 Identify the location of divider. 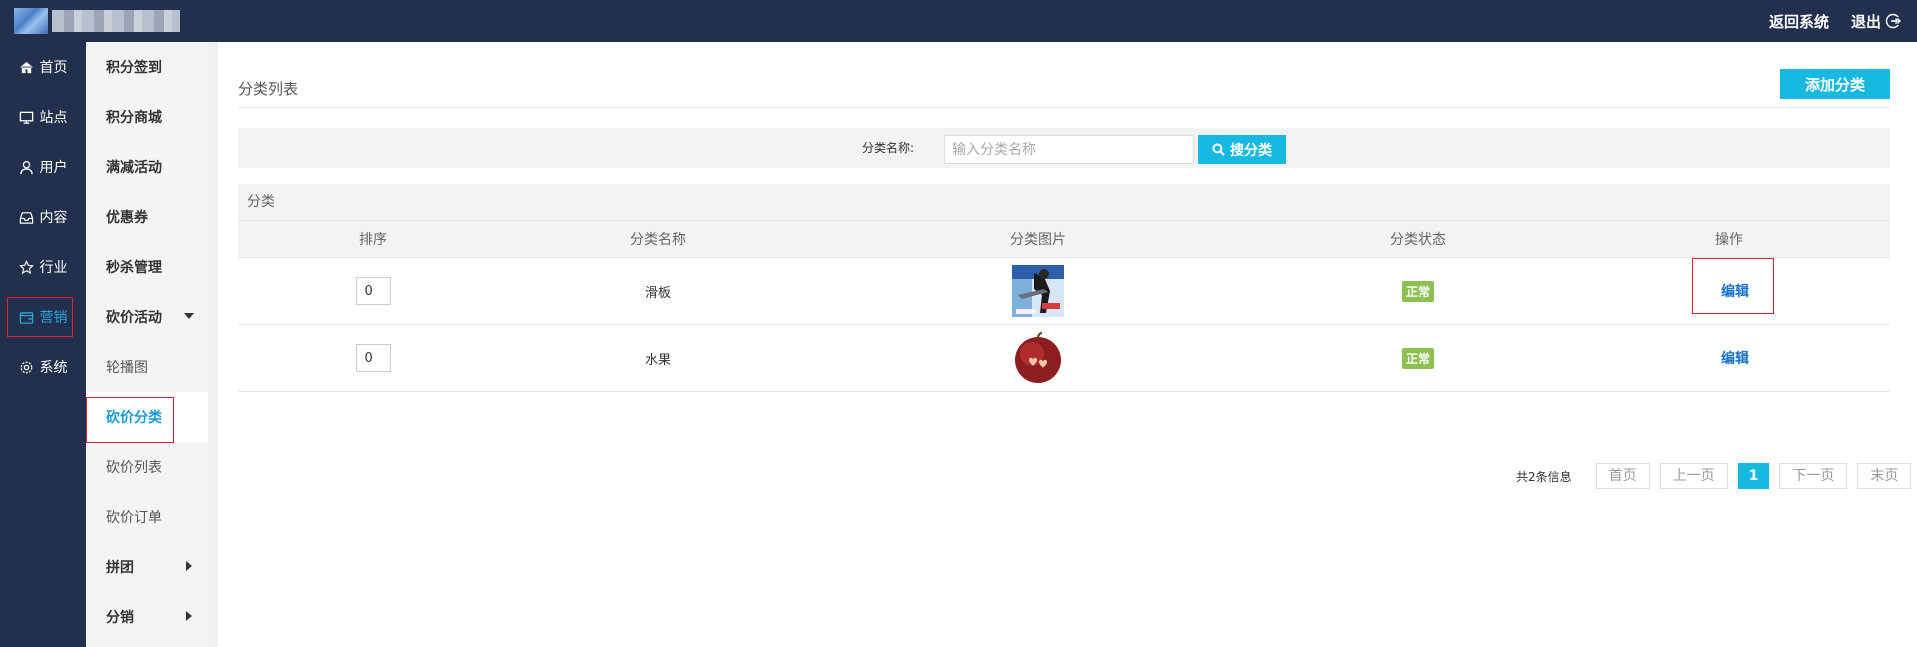
(1064, 107).